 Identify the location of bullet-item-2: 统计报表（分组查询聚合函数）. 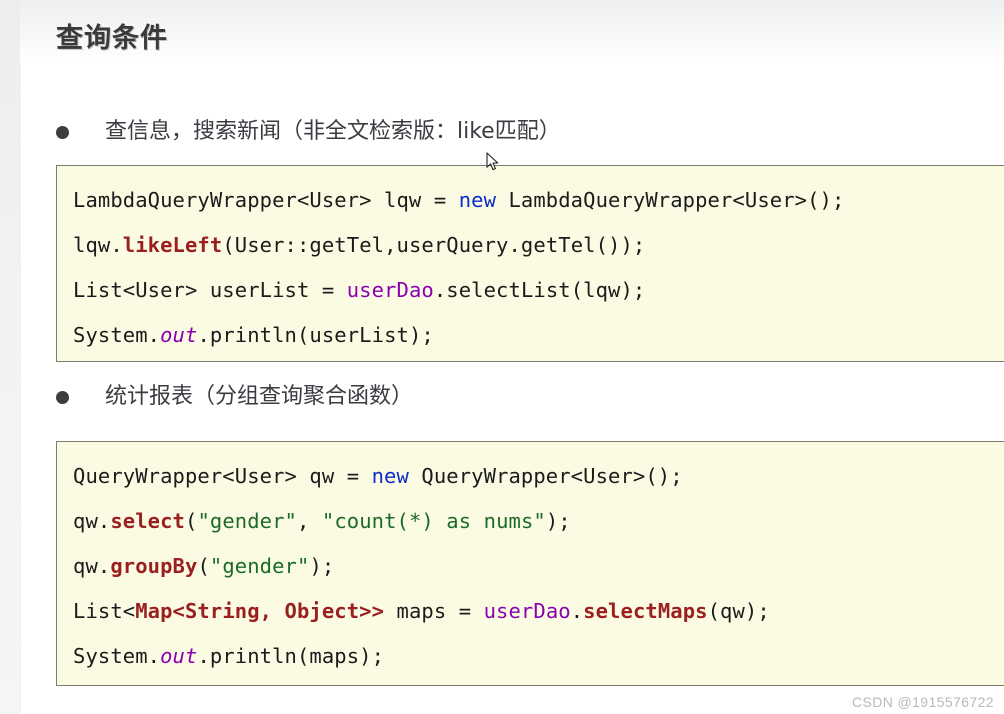
(235, 396).